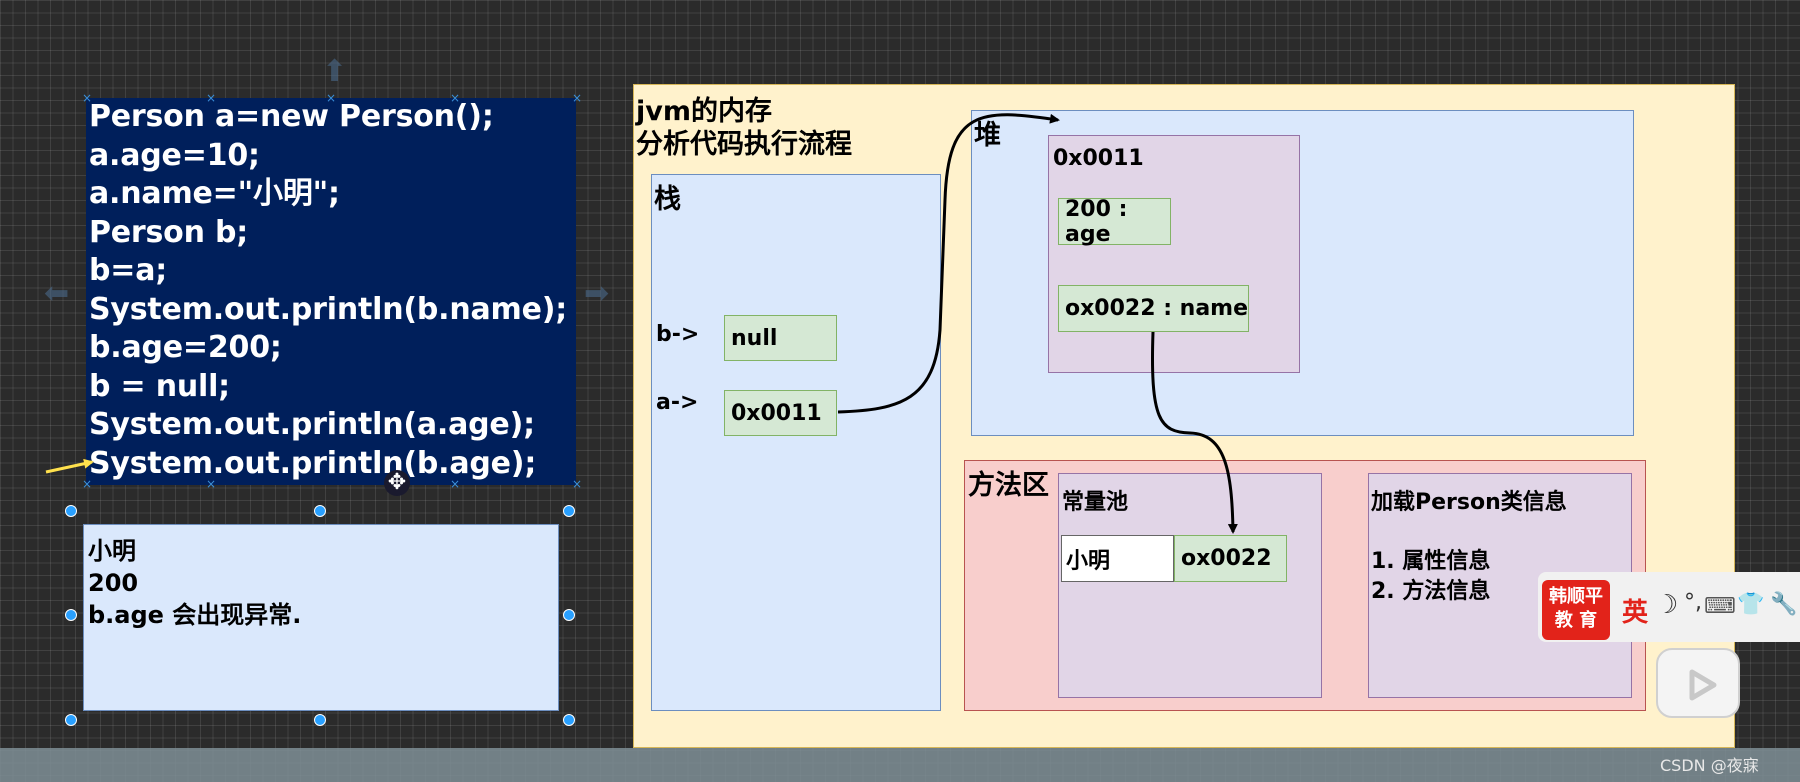 This screenshot has width=1800, height=782. I want to click on moon-icon: ☽, so click(1666, 605).